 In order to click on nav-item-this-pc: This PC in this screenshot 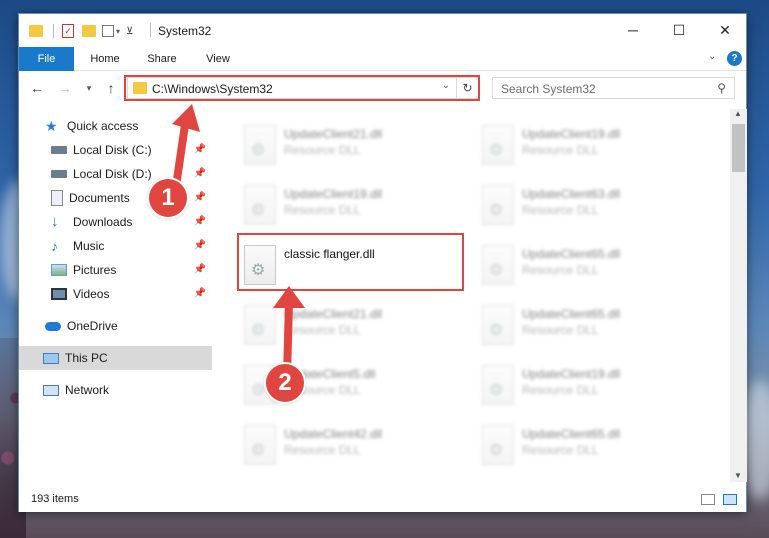, I will do `click(115, 358)`.